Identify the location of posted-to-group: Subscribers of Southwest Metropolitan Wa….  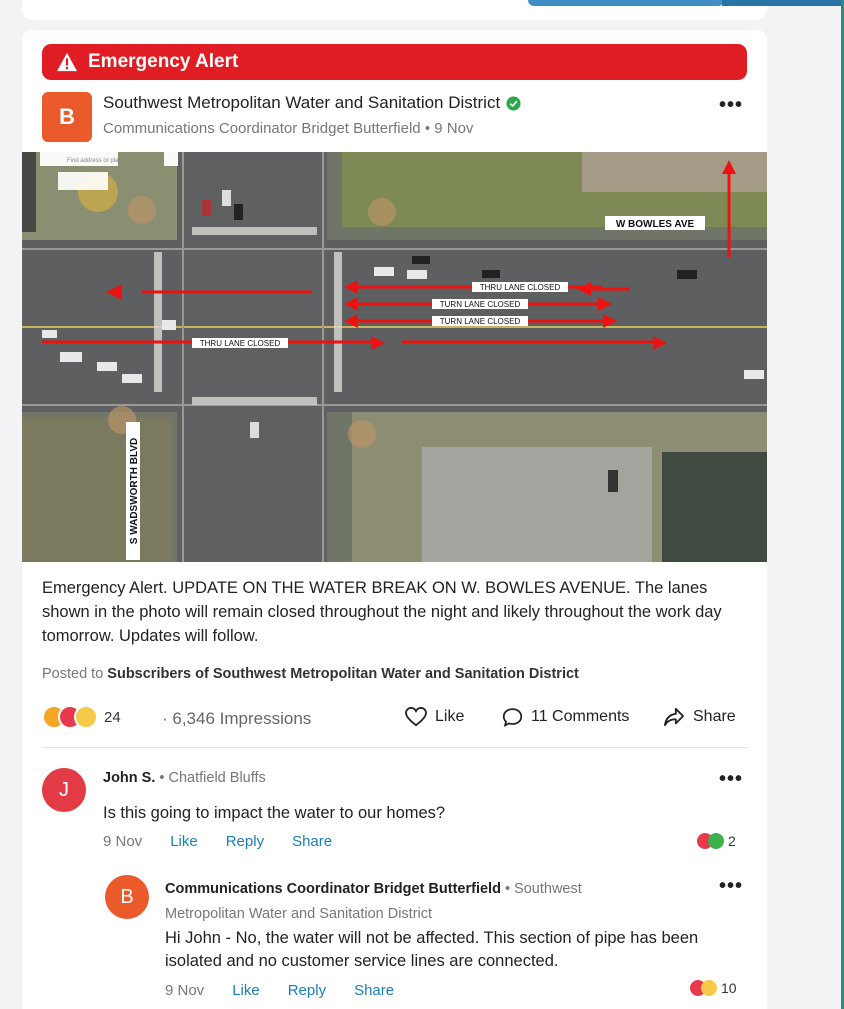
(343, 674).